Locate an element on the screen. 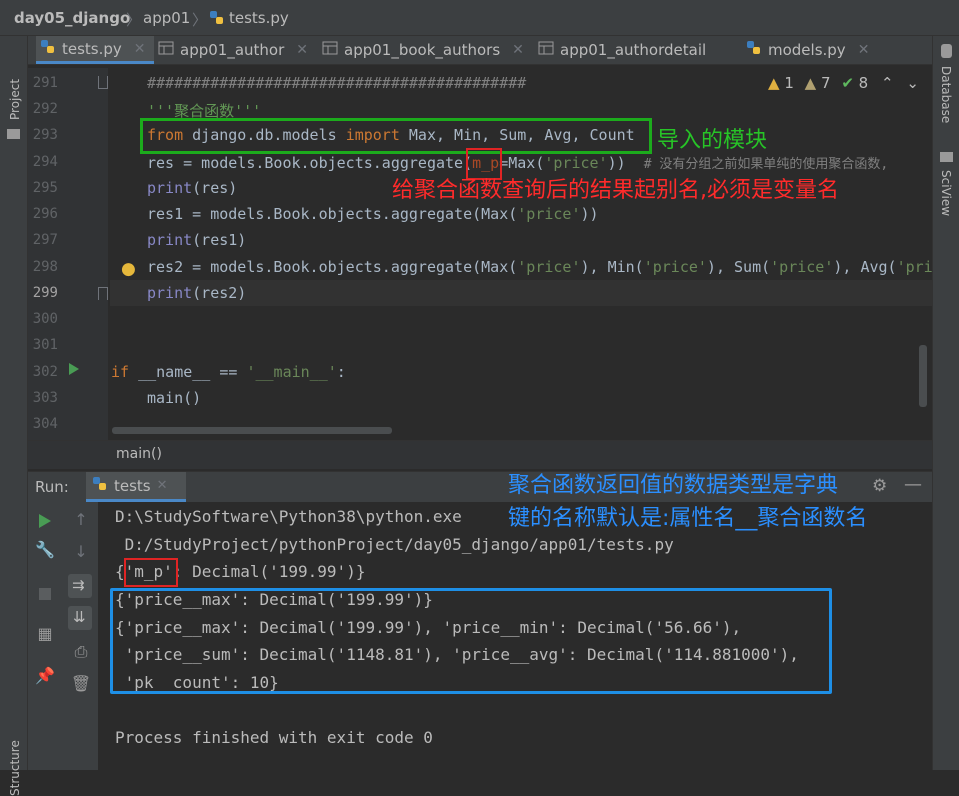  line-number: 301 is located at coordinates (45, 345).